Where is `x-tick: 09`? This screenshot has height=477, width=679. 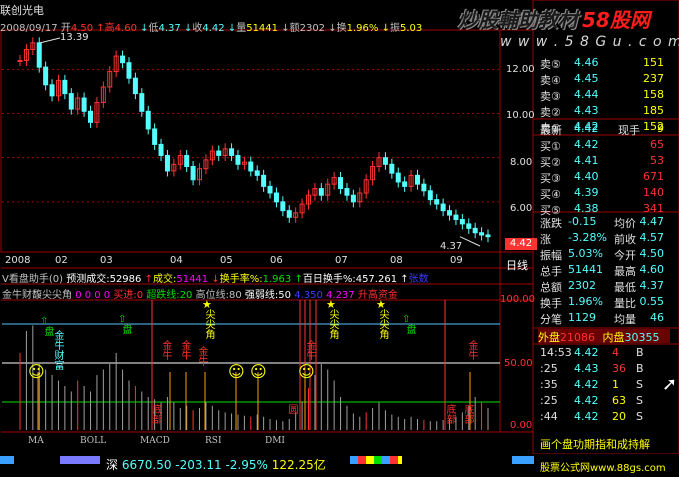 x-tick: 09 is located at coordinates (456, 260).